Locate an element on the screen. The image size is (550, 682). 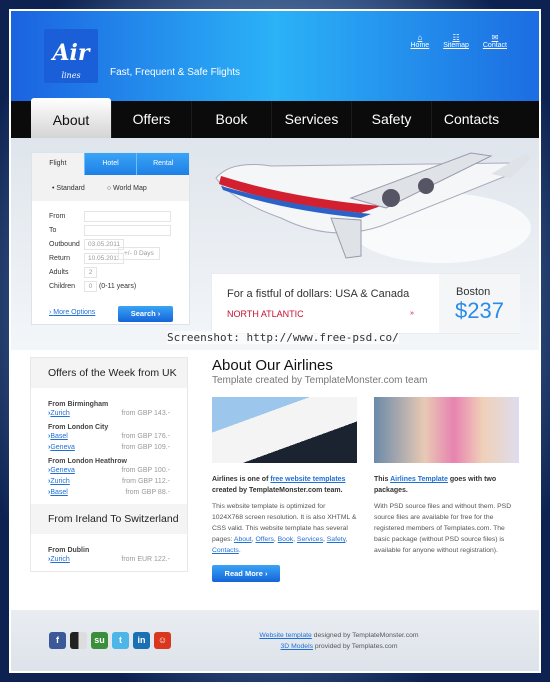
jet-photo is located at coordinates (284, 430).